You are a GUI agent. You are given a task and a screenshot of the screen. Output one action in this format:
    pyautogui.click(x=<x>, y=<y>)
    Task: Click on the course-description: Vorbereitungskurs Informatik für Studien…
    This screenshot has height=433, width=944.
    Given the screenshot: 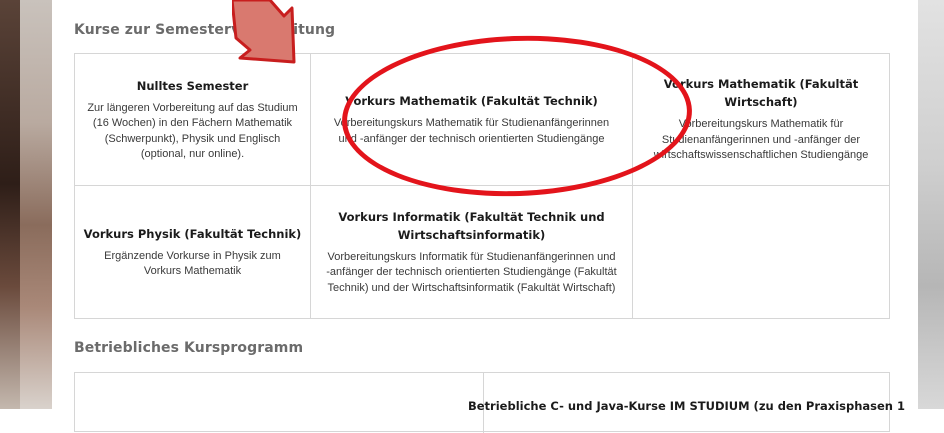 What is the action you would take?
    pyautogui.click(x=471, y=272)
    